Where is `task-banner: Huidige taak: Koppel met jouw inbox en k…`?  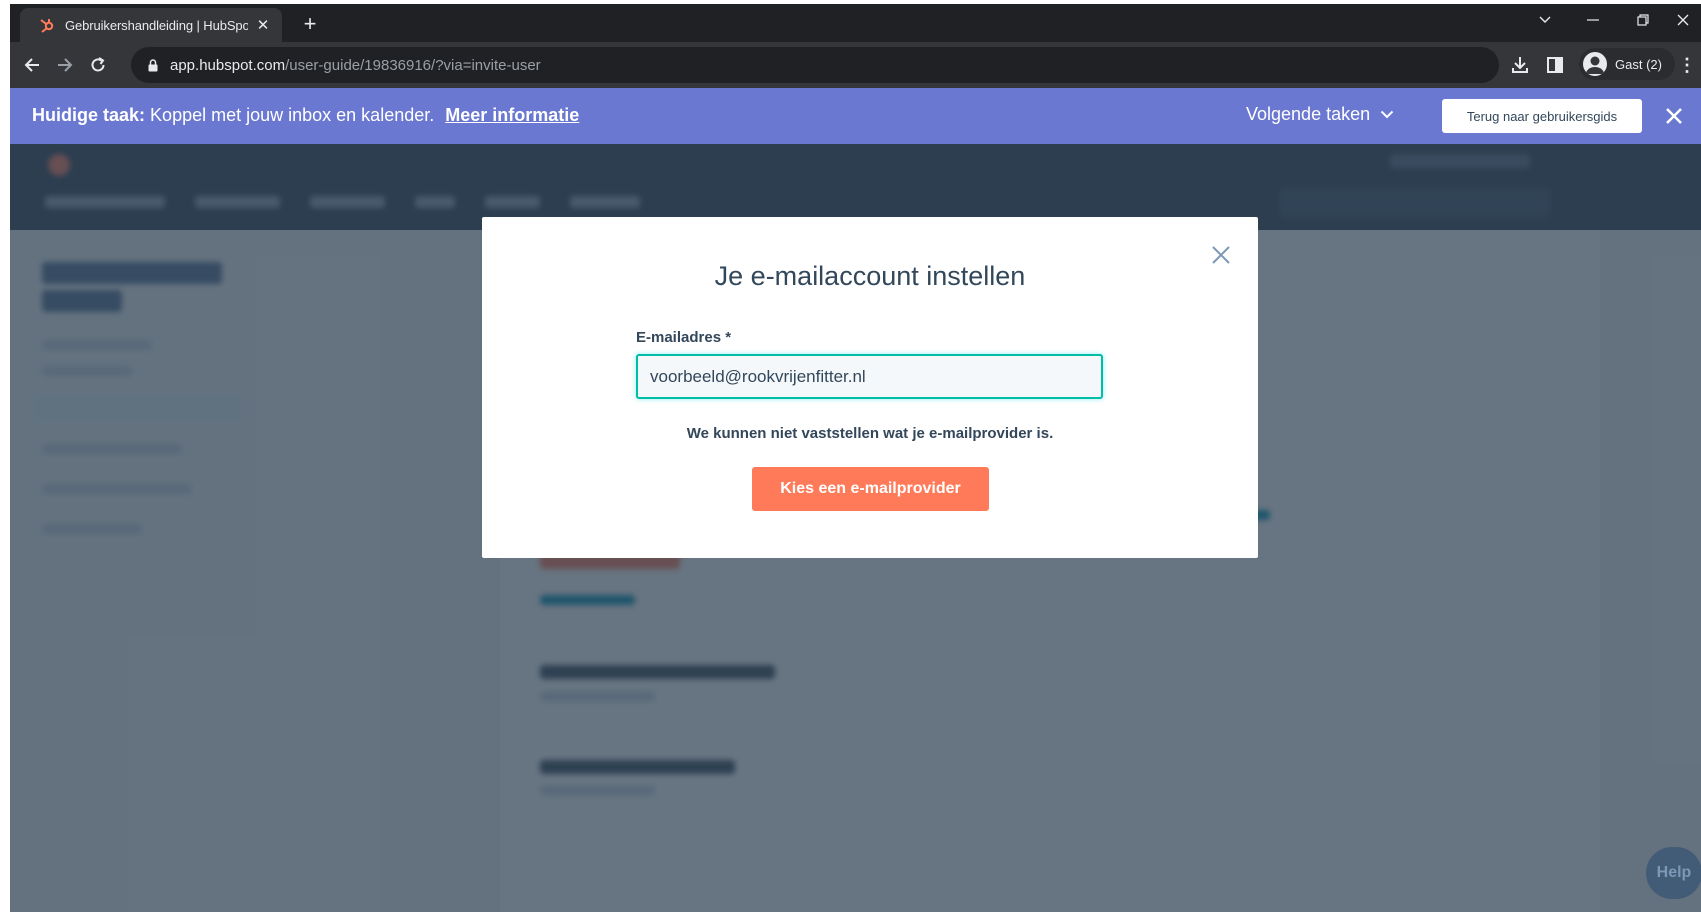 task-banner: Huidige taak: Koppel met jouw inbox en k… is located at coordinates (855, 116).